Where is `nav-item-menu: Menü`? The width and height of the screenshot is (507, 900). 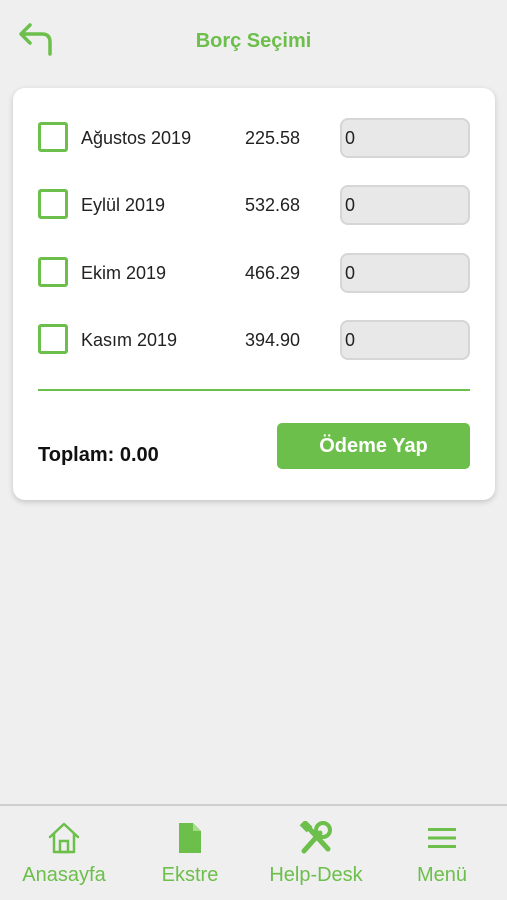 nav-item-menu: Menü is located at coordinates (442, 853).